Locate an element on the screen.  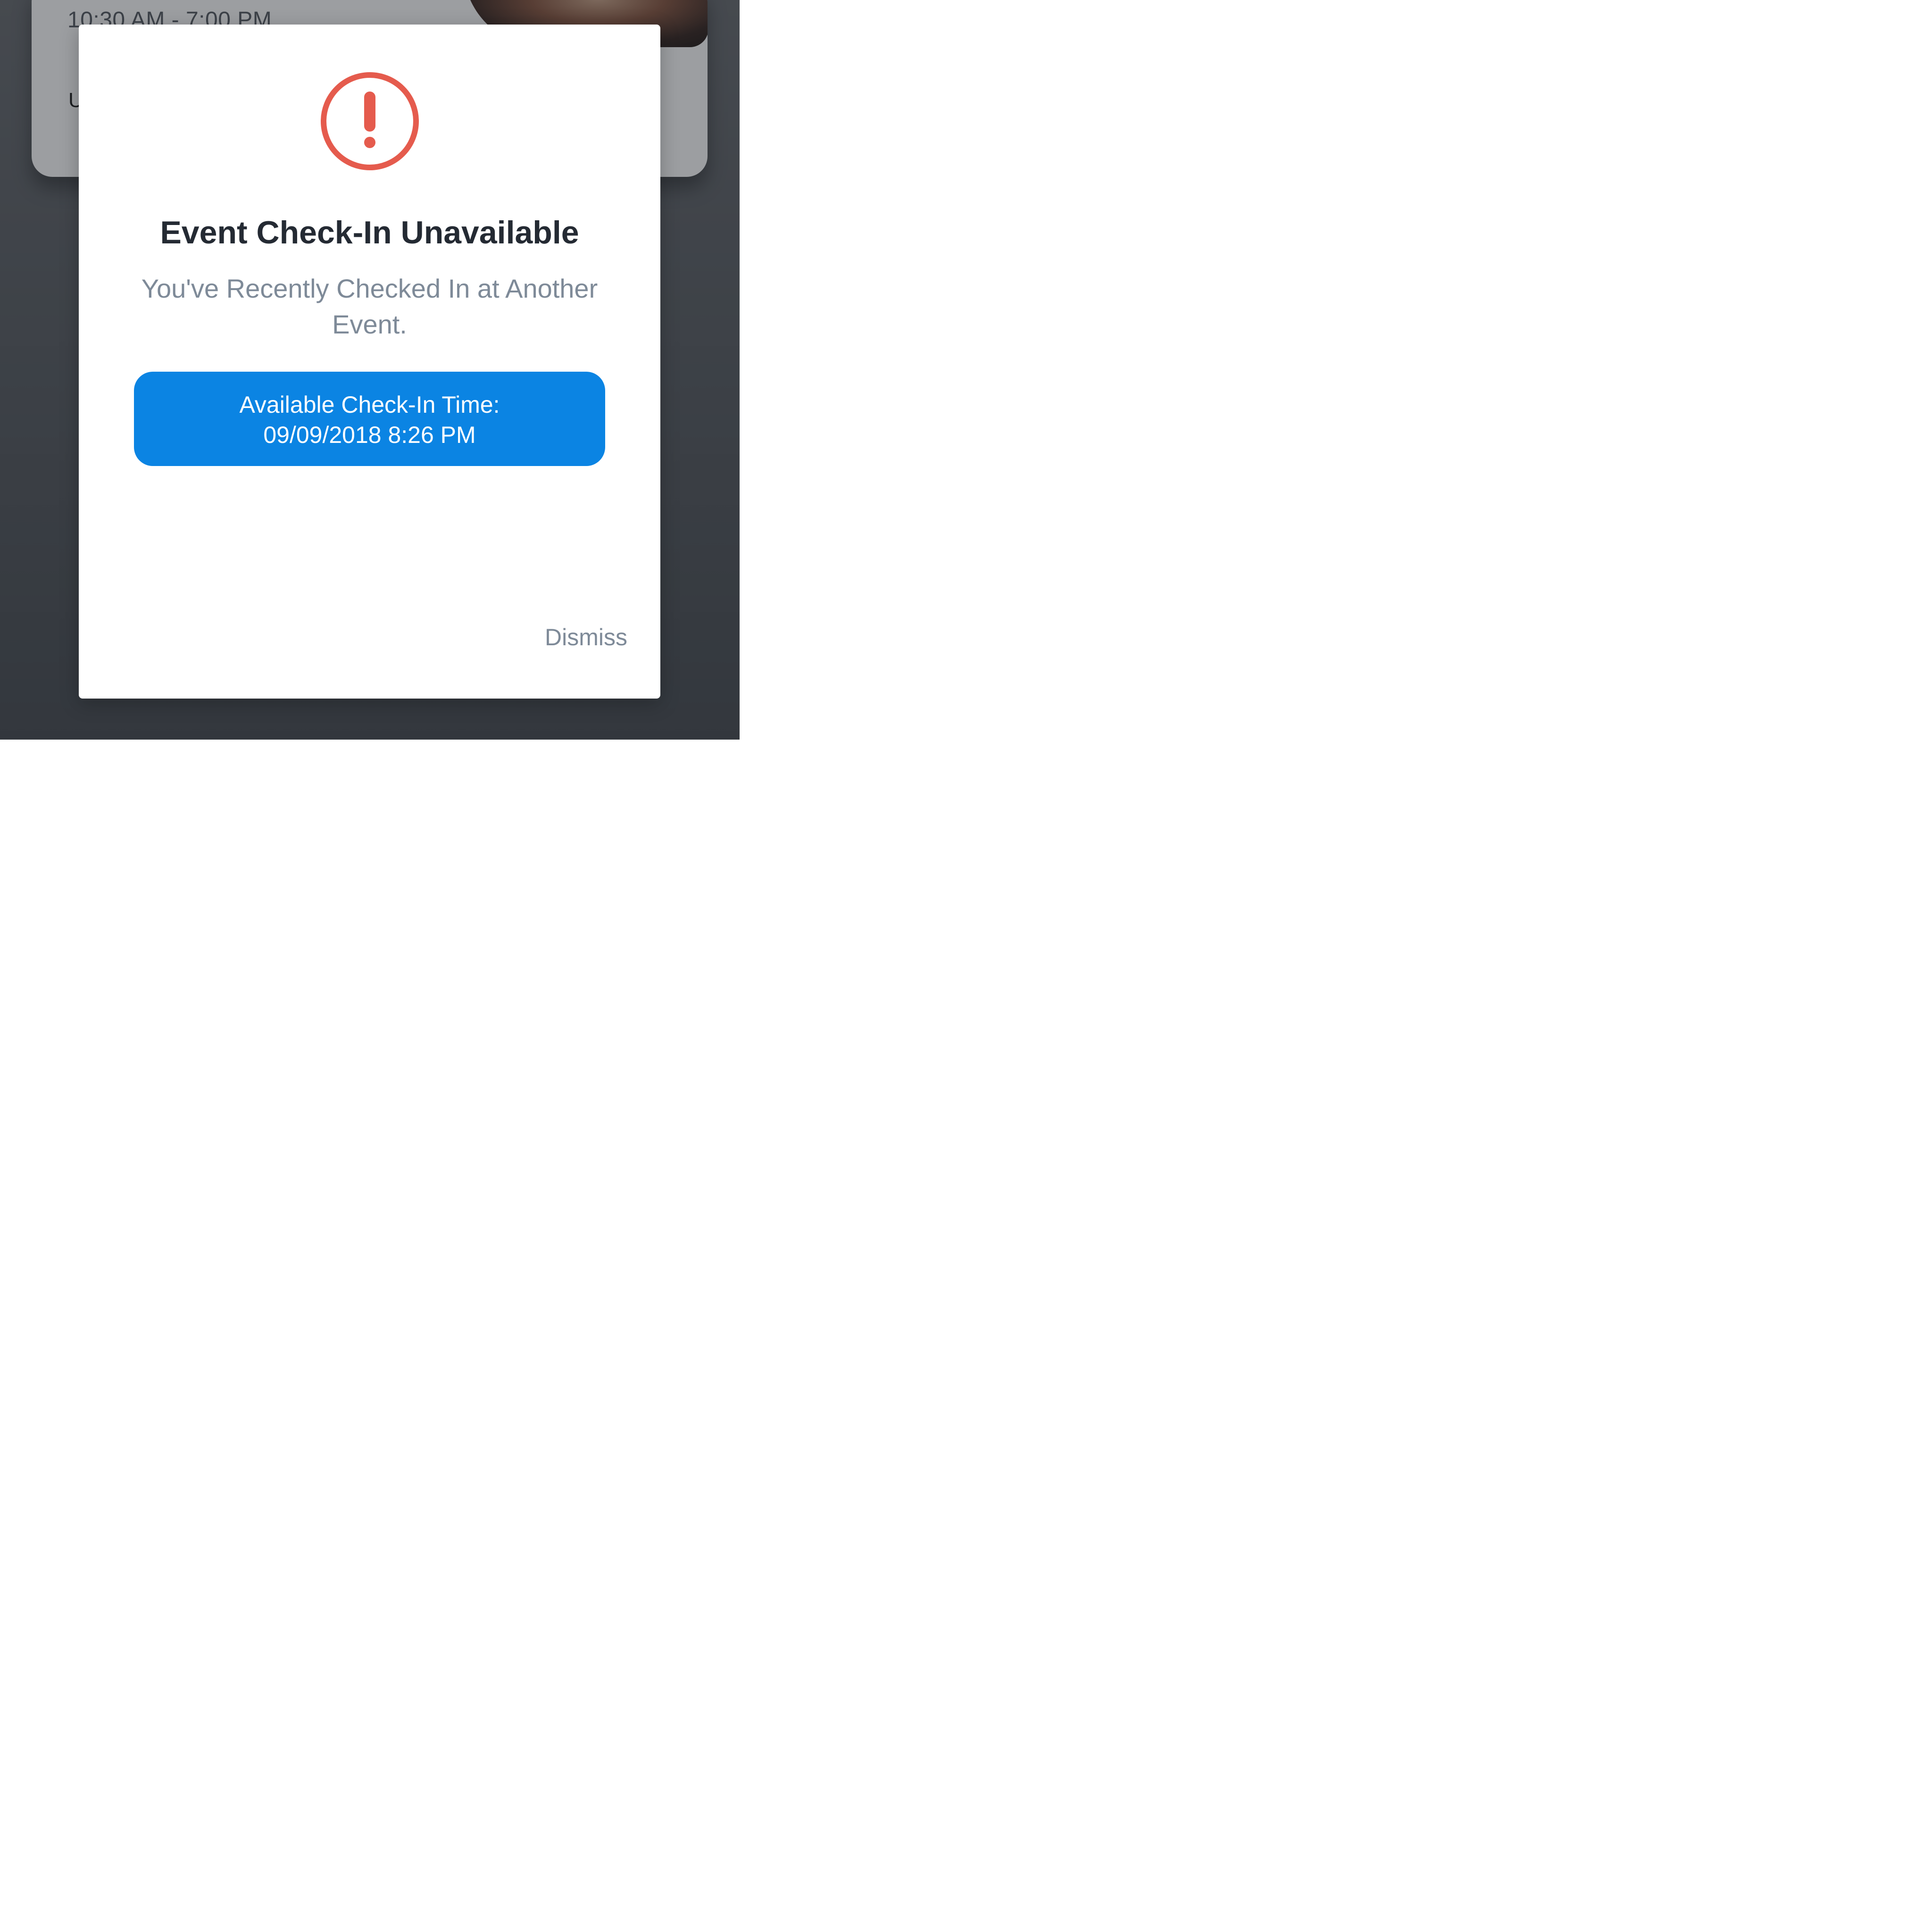
checkin-time-label: Available Check-In Time: is located at coordinates (369, 404).